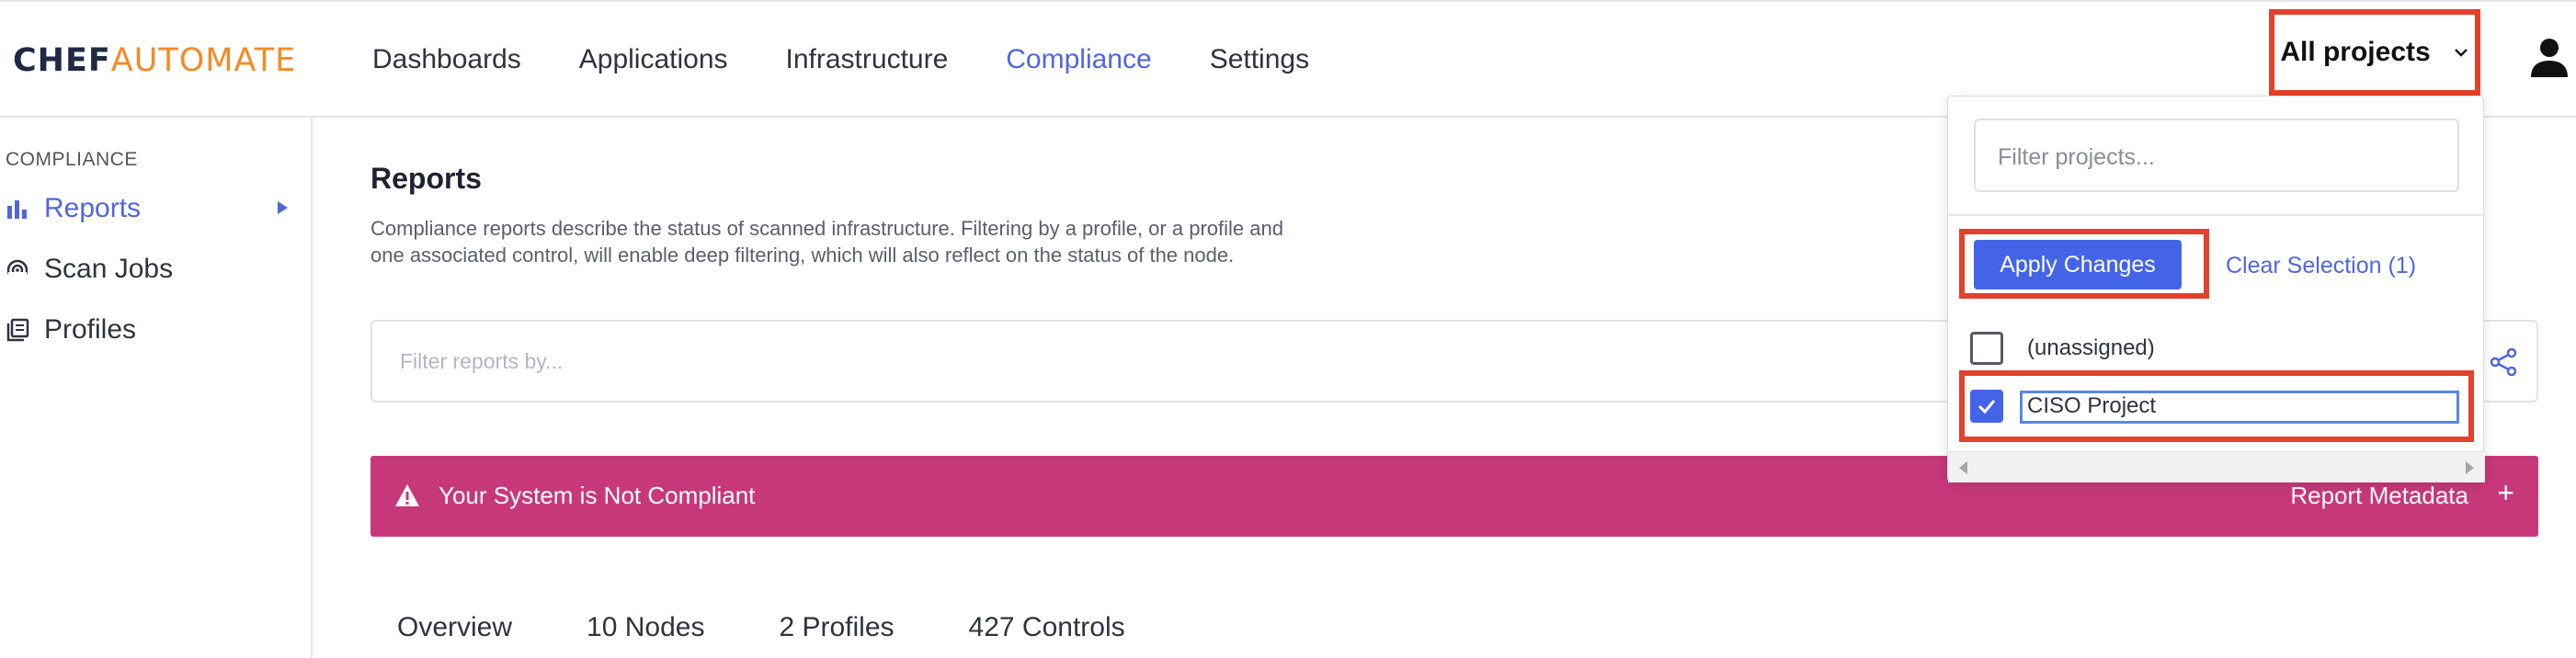  I want to click on library-icon, so click(17, 330).